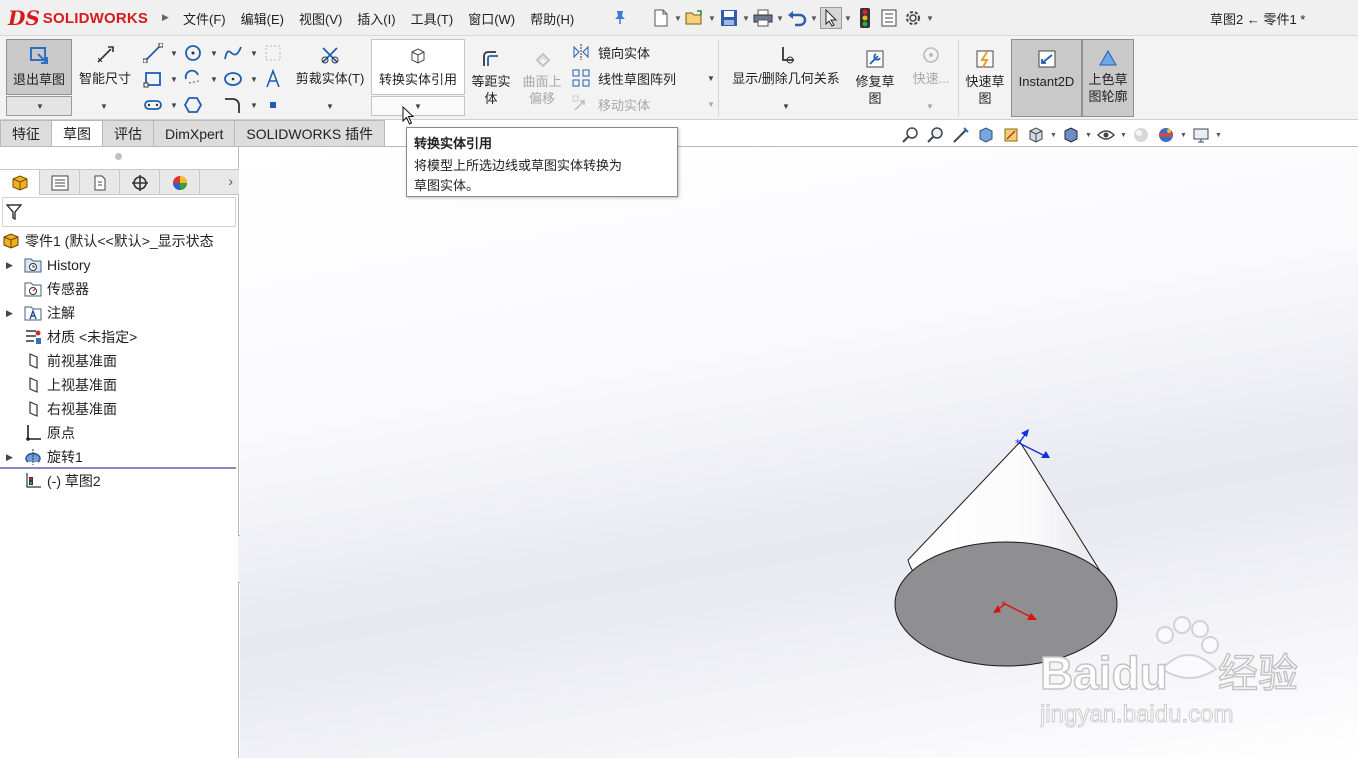 This screenshot has width=1358, height=758. Describe the element at coordinates (986, 135) in the screenshot. I see `section-view-icon` at that location.